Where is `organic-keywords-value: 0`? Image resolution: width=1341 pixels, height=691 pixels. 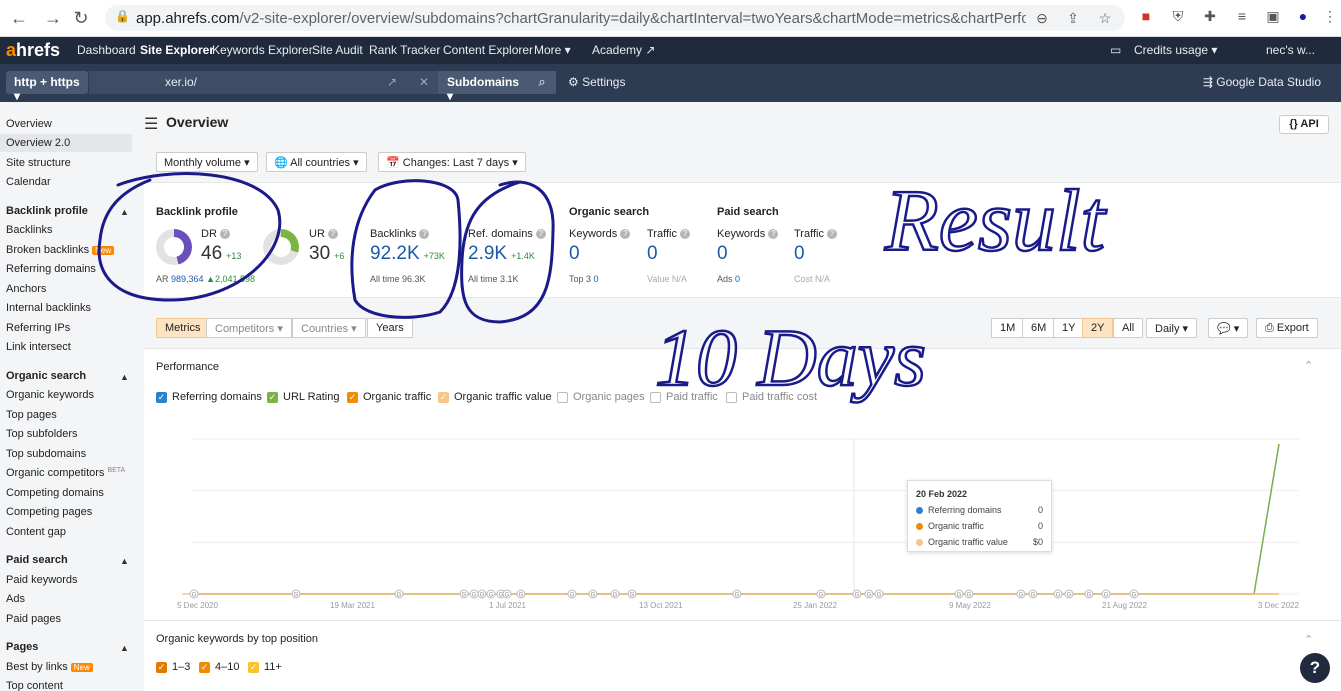
organic-keywords-value: 0 is located at coordinates (574, 254).